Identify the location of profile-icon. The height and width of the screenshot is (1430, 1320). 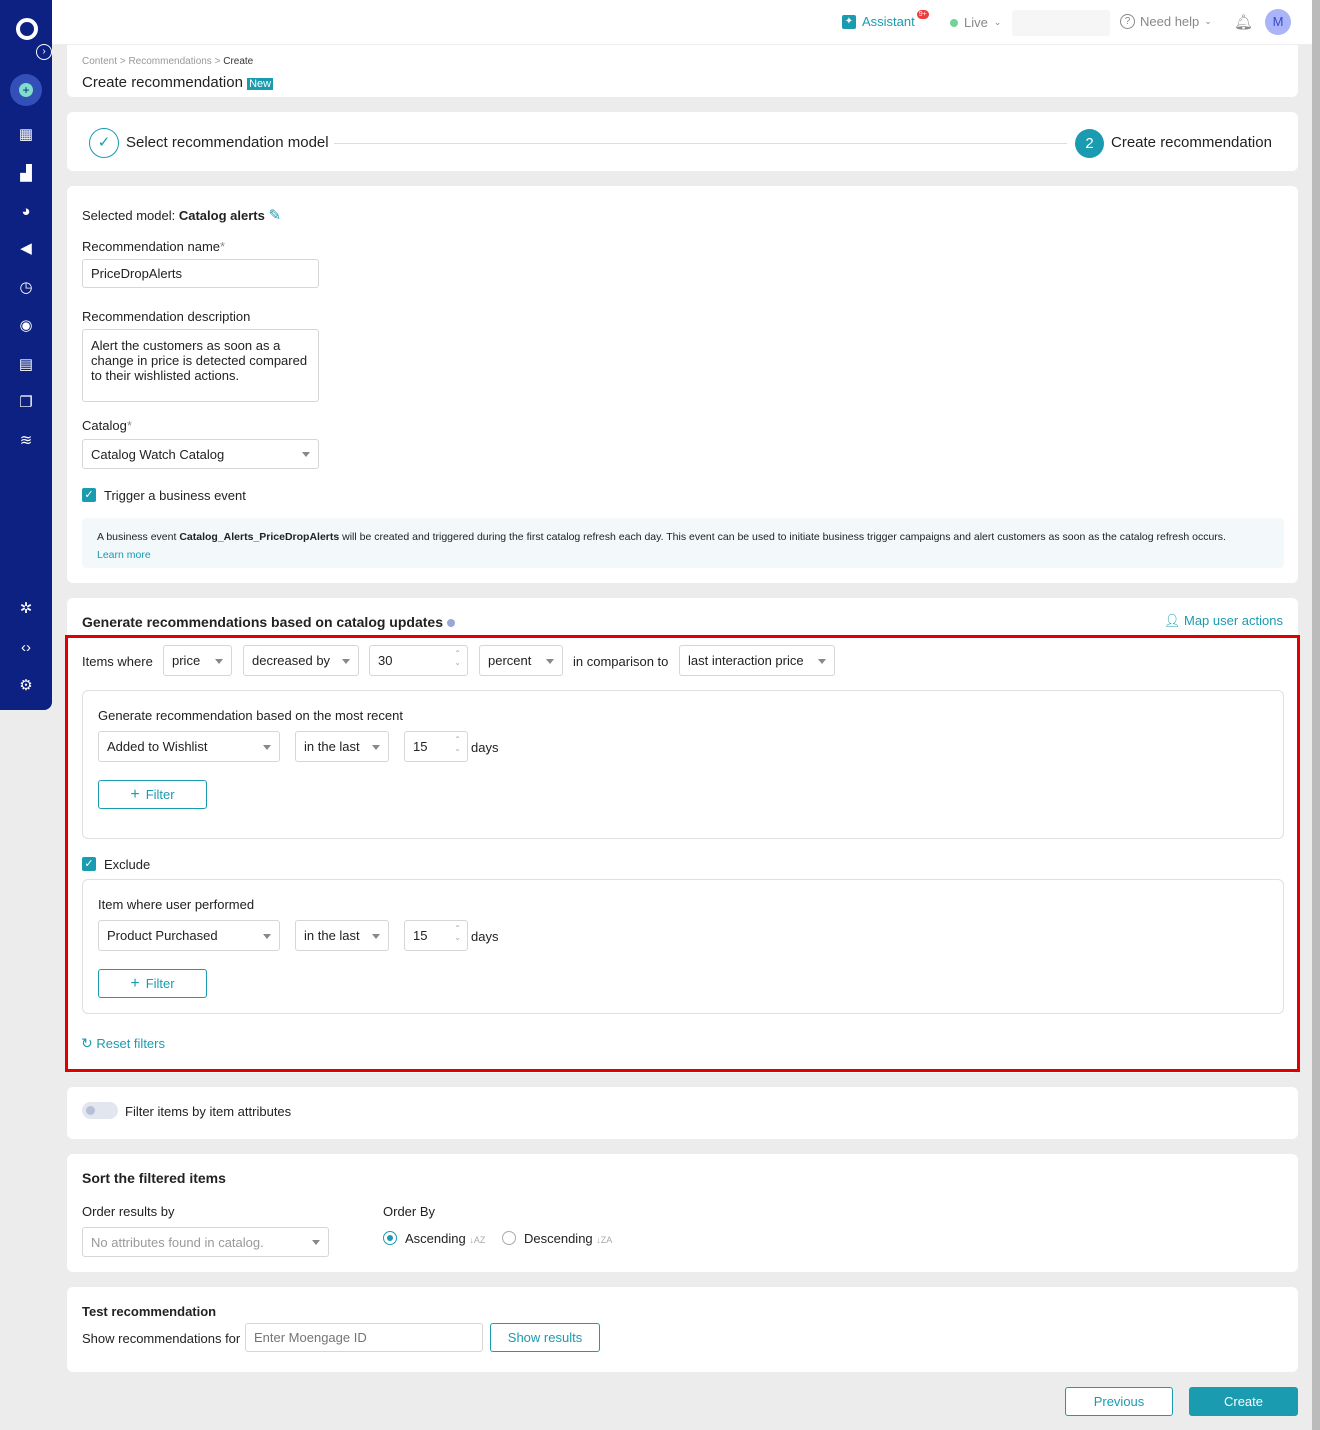
(27, 29).